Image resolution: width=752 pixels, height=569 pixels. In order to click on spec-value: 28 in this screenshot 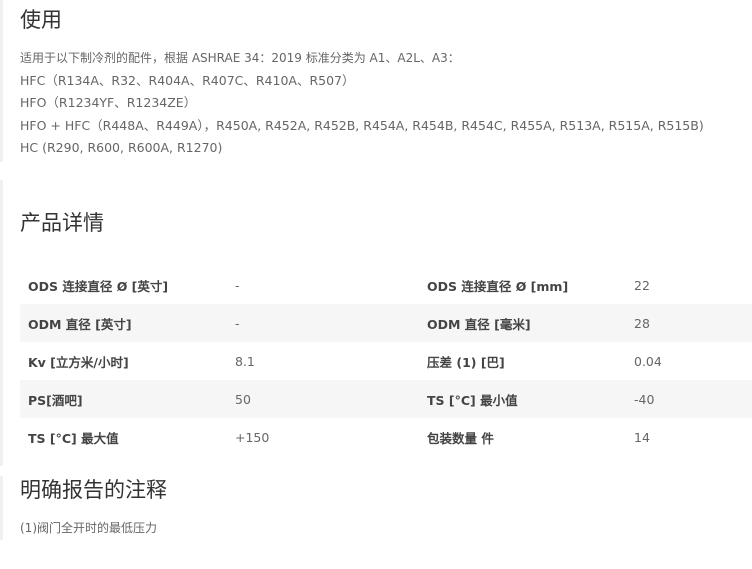, I will do `click(689, 323)`.